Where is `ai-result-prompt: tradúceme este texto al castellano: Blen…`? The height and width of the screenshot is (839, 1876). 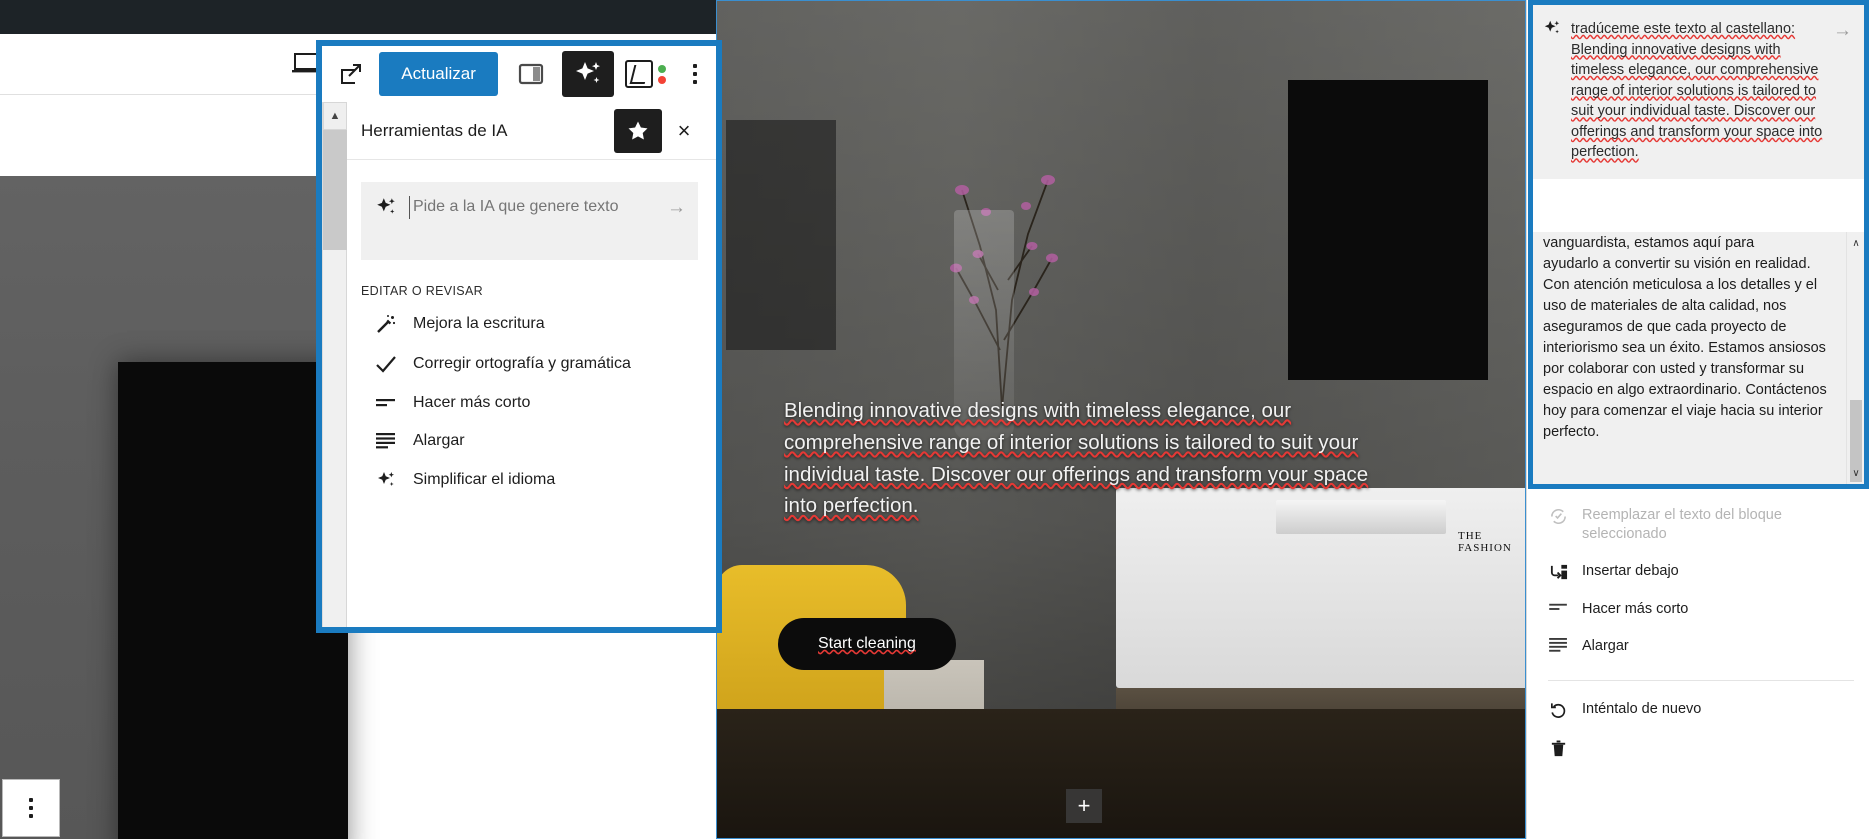
ai-result-prompt: tradúceme este texto al castellano: Blen… is located at coordinates (1698, 92).